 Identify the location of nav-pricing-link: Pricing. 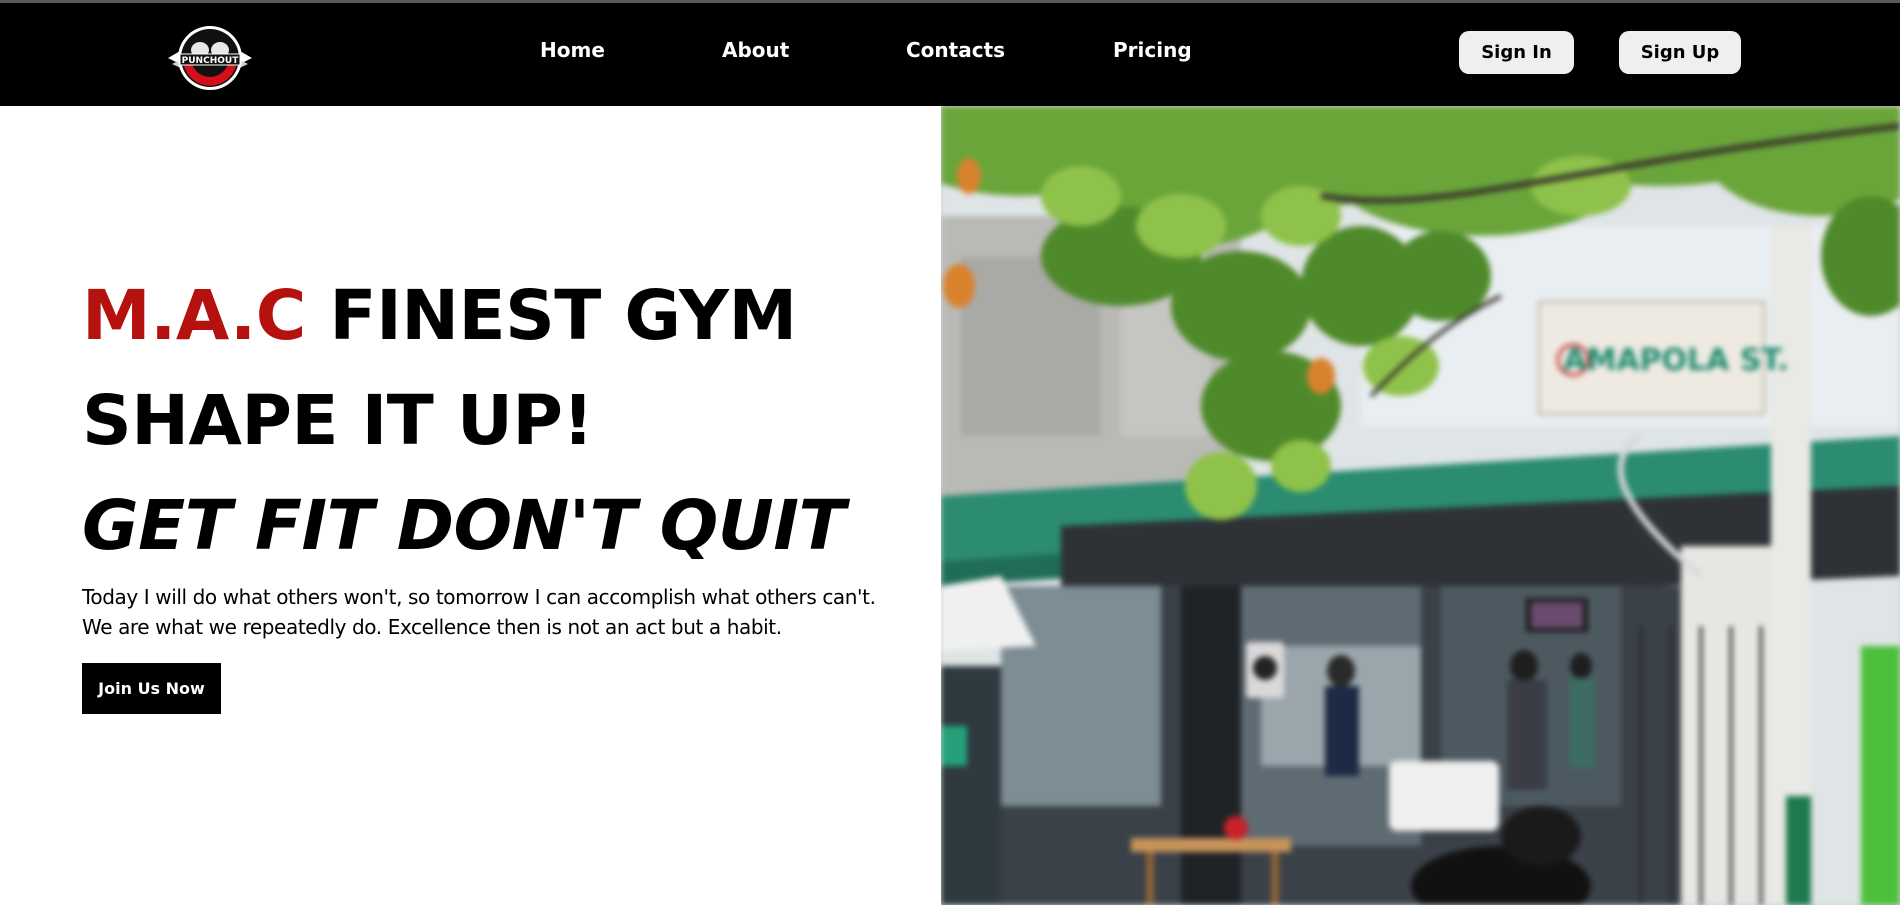
(1152, 50).